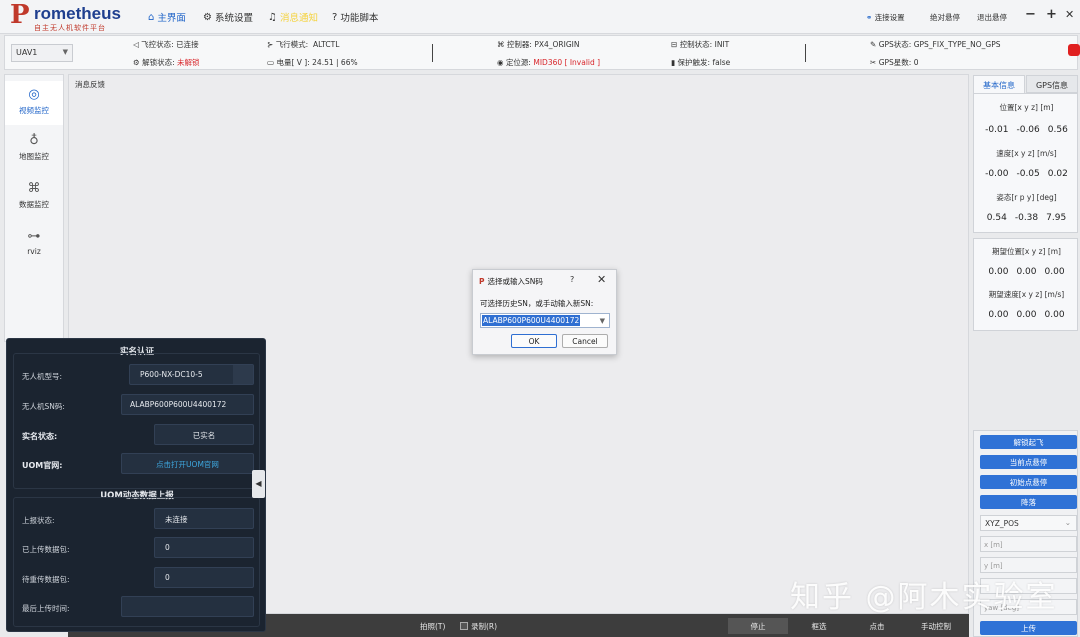 The height and width of the screenshot is (637, 1080). What do you see at coordinates (1028, 130) in the screenshot?
I see `pos-y: -0.06` at bounding box center [1028, 130].